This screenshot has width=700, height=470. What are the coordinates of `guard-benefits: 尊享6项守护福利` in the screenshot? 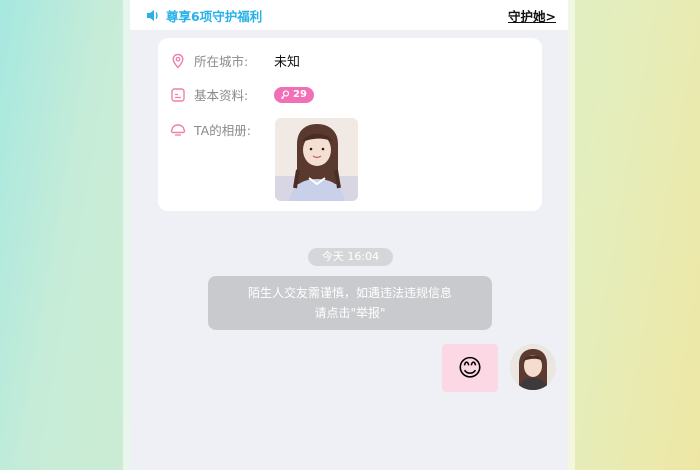 It's located at (204, 15).